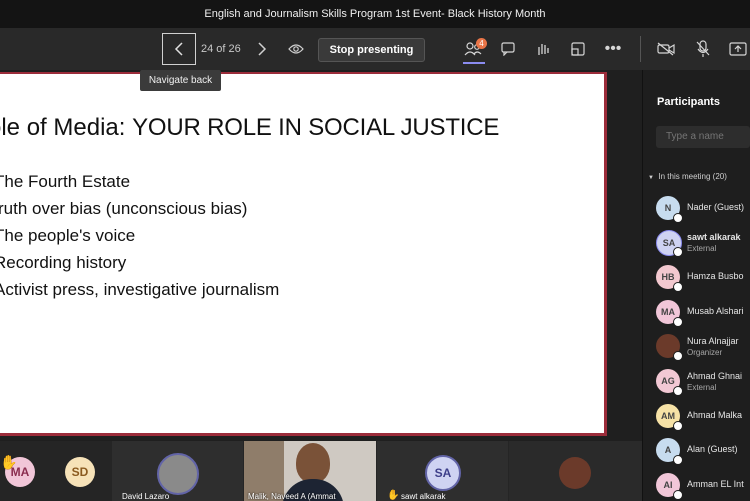 The image size is (750, 501). Describe the element at coordinates (68, 235) in the screenshot. I see `slide-bullet: The people's voice` at that location.